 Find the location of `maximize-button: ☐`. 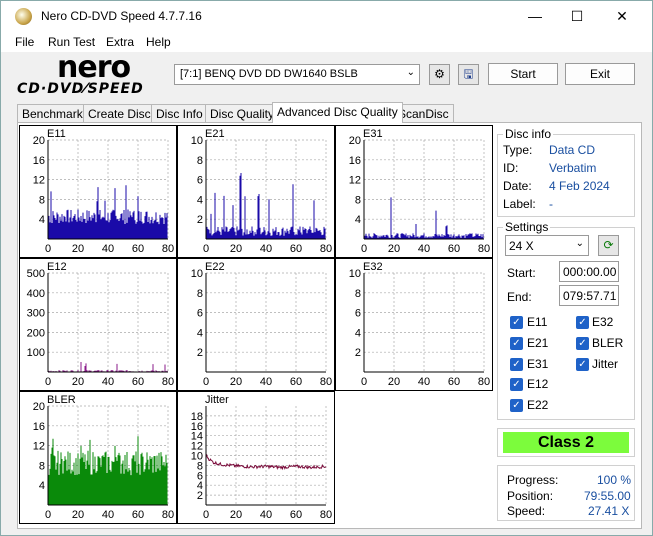

maximize-button: ☐ is located at coordinates (577, 16).